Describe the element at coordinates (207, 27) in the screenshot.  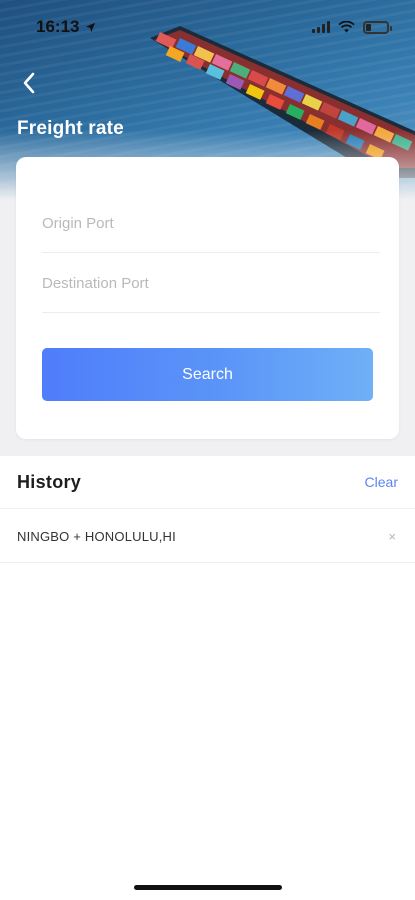
I see `status-bar: 16:13` at that location.